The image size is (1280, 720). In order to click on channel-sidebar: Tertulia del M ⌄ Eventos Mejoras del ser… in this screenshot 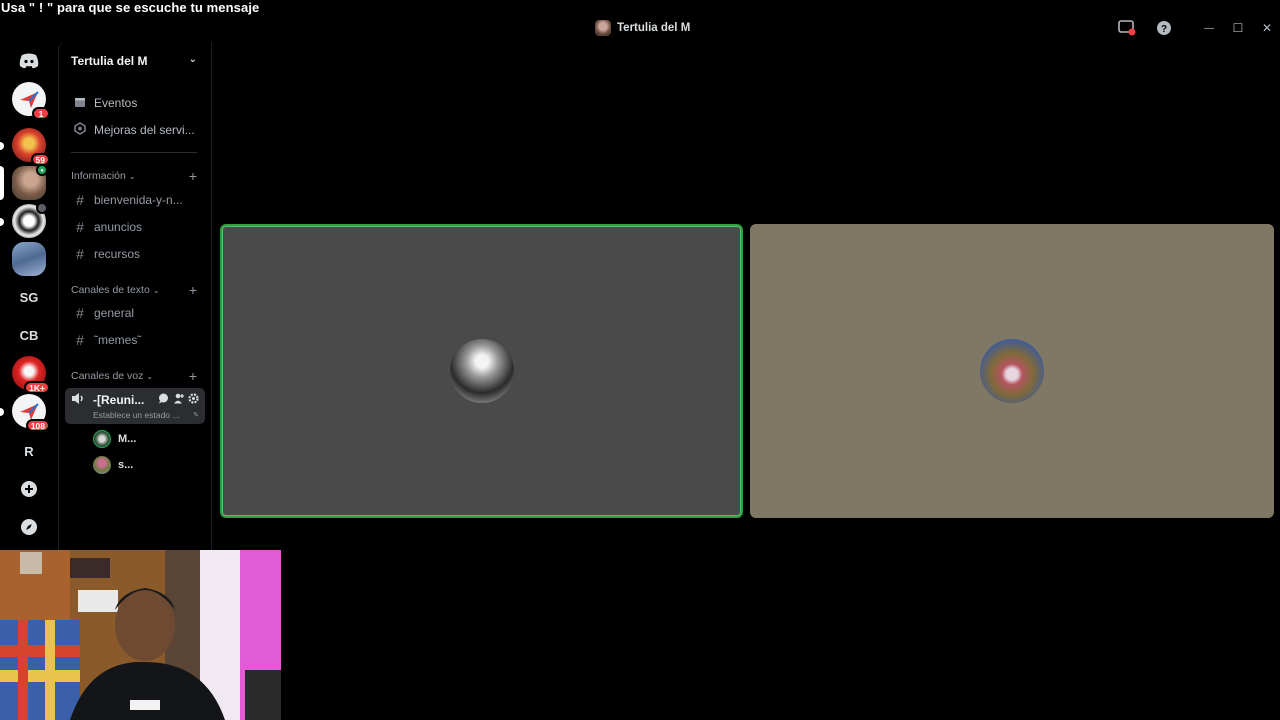, I will do `click(135, 297)`.